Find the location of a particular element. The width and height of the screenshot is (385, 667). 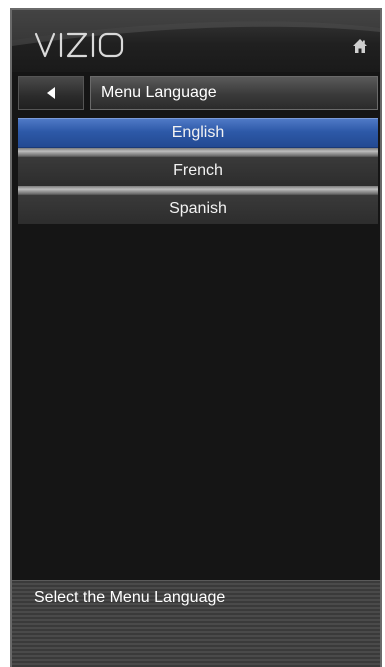

page-title: Menu Language is located at coordinates (234, 93).